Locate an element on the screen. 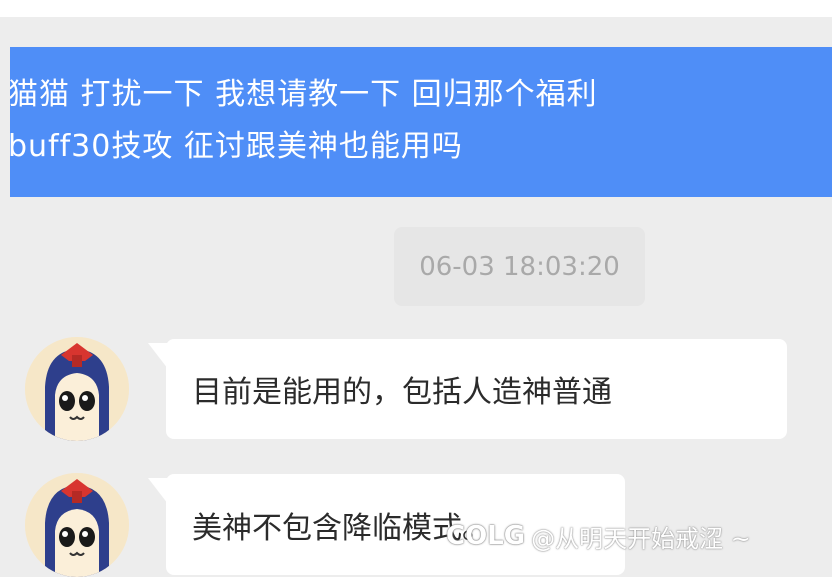  watermark-text: @从明天开始戒涩 ~ is located at coordinates (641, 538).